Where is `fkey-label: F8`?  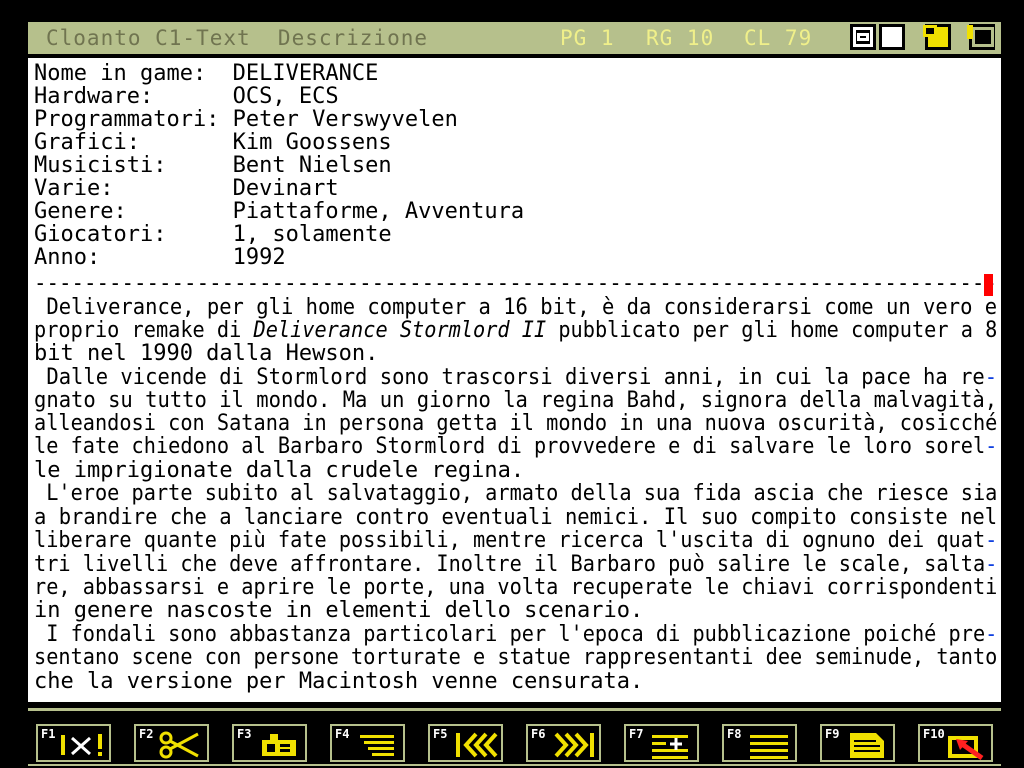
fkey-label: F8 is located at coordinates (734, 734).